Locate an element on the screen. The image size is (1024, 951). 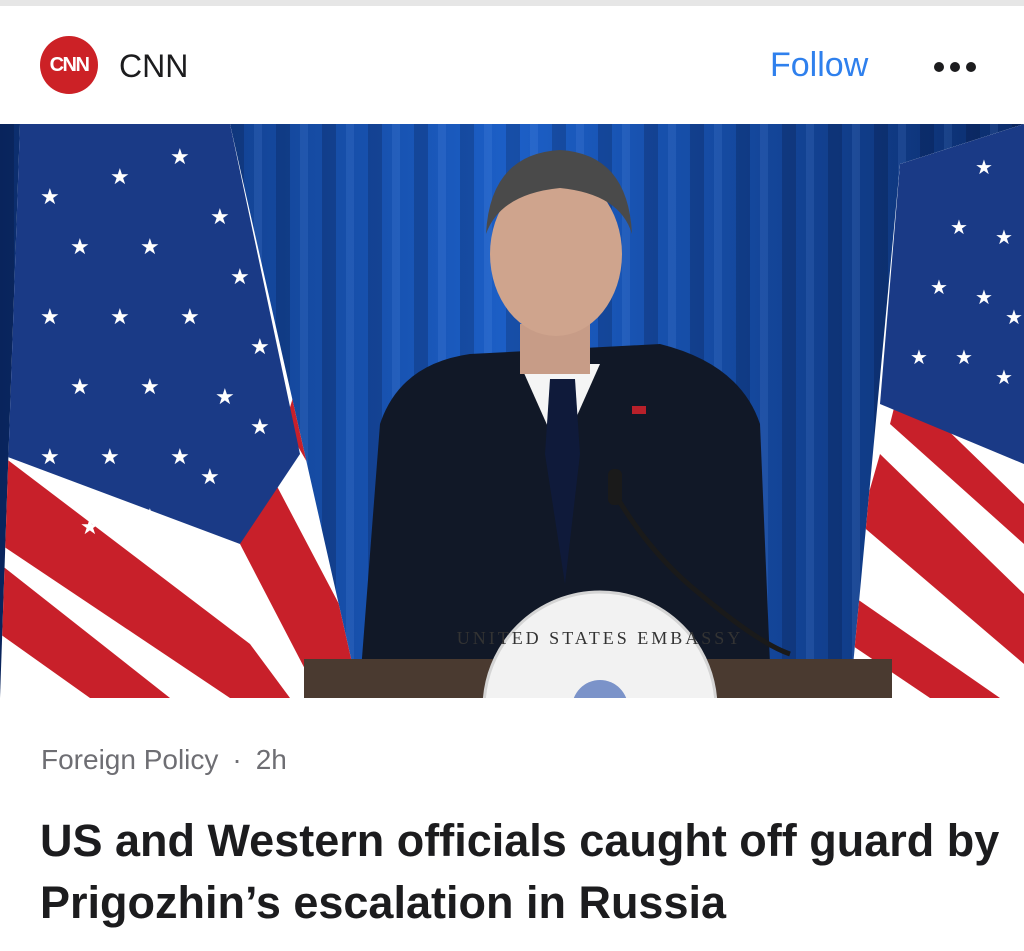
source-name: CNN is located at coordinates (153, 66).